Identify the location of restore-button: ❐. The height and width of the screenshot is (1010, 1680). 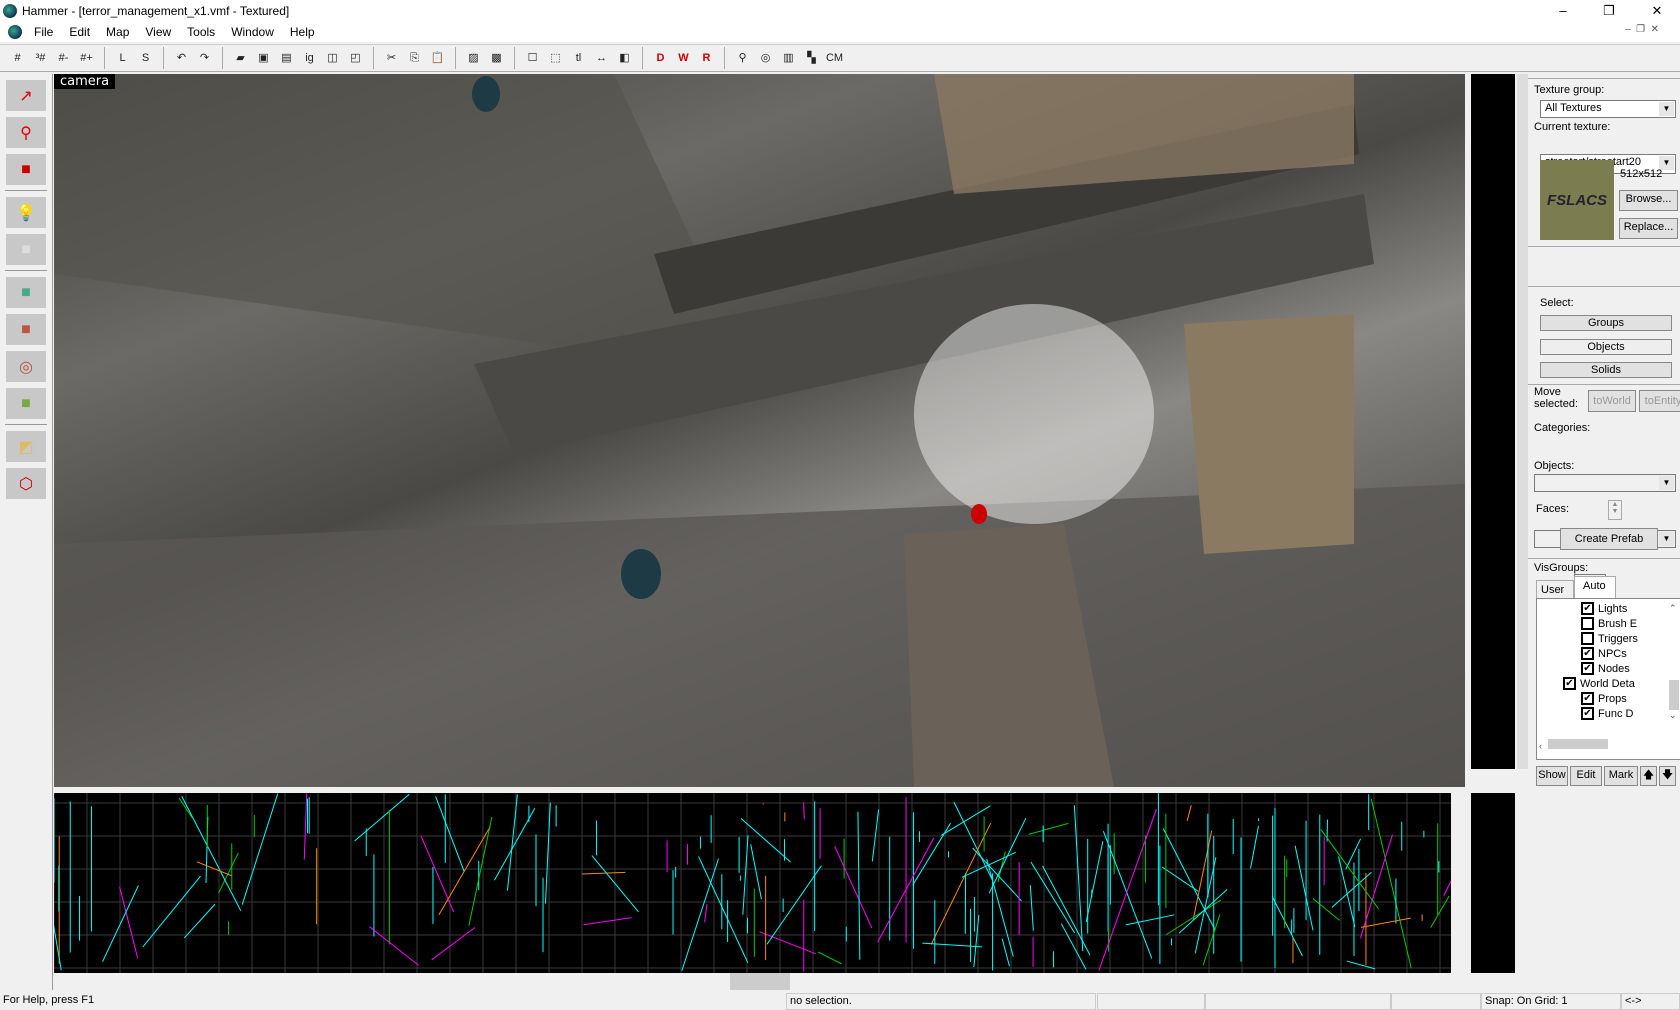
(1609, 11).